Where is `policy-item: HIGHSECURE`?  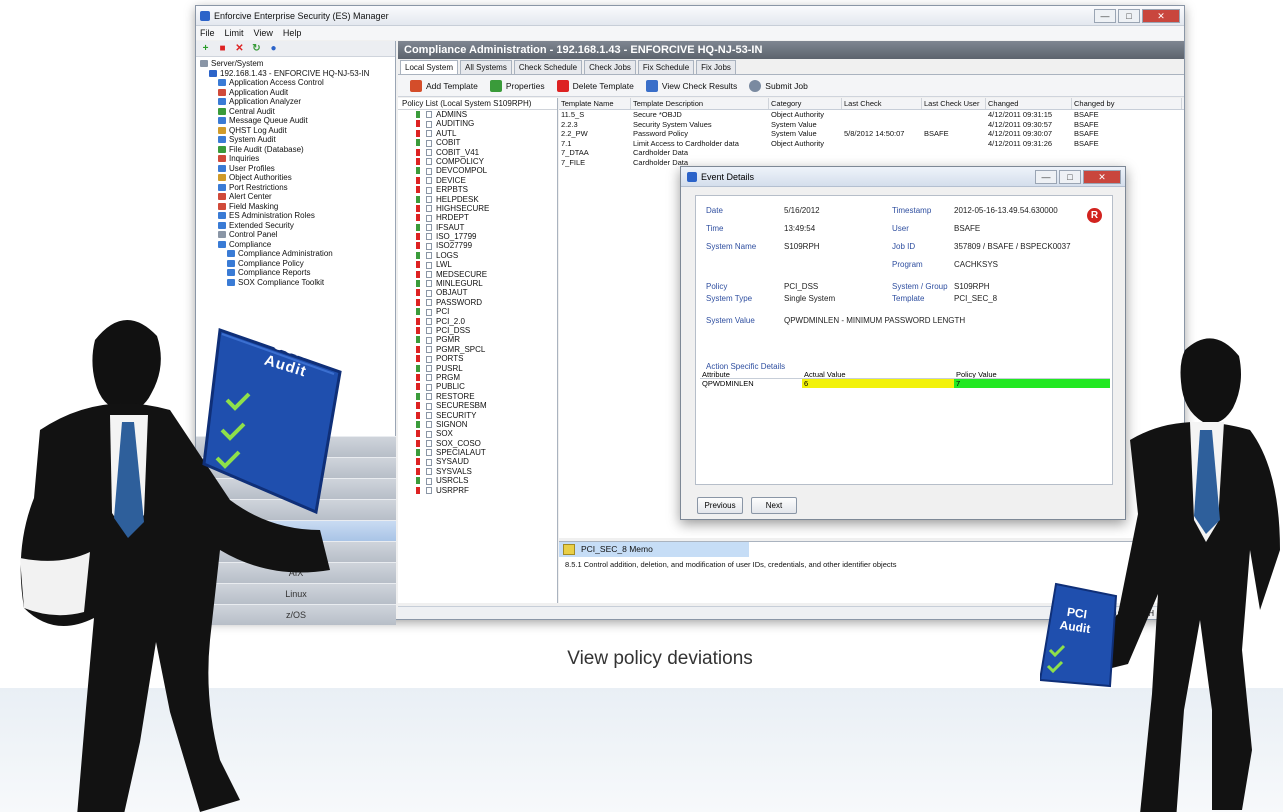 policy-item: HIGHSECURE is located at coordinates (477, 208).